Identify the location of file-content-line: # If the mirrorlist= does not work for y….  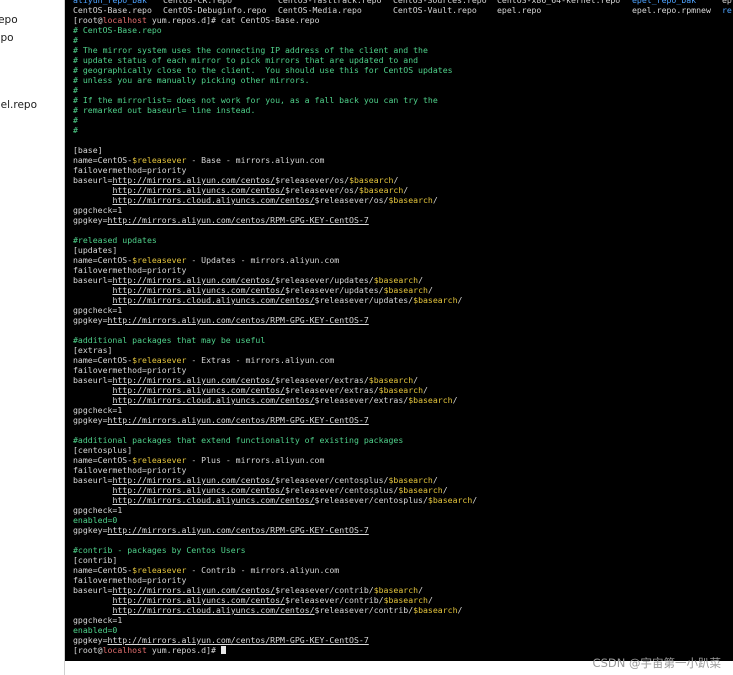
(403, 100).